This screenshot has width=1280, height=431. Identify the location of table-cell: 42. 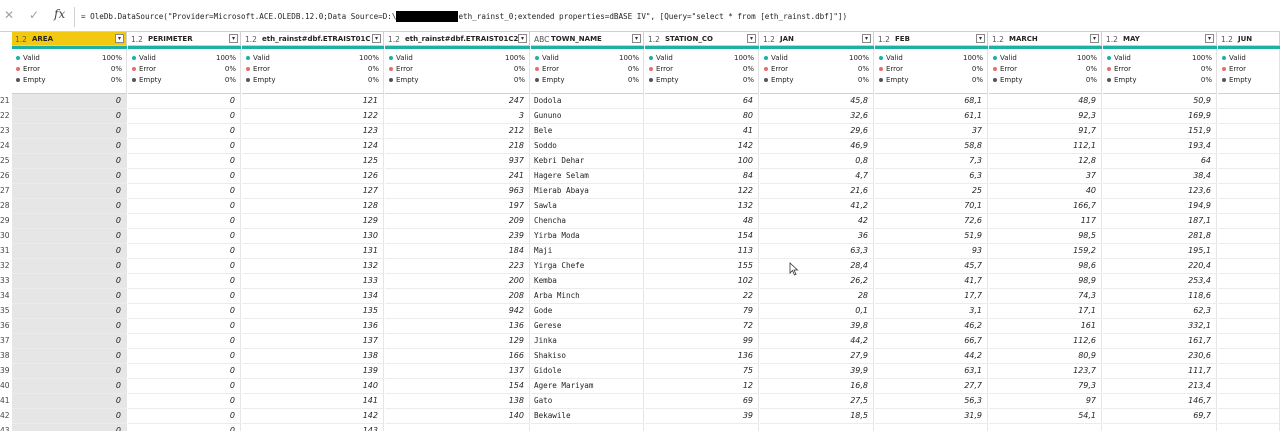
(817, 221).